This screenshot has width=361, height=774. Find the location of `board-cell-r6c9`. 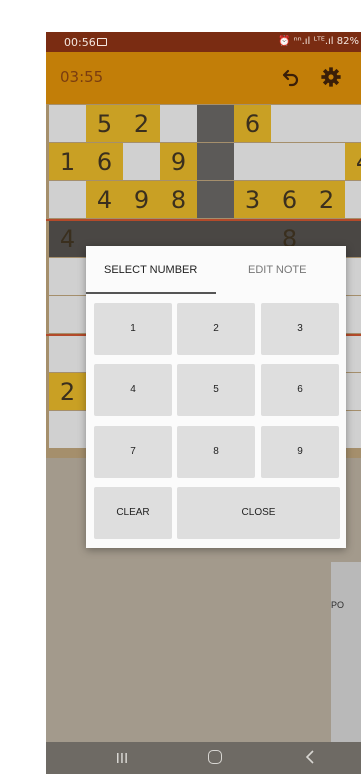

board-cell-r6c9 is located at coordinates (353, 314).